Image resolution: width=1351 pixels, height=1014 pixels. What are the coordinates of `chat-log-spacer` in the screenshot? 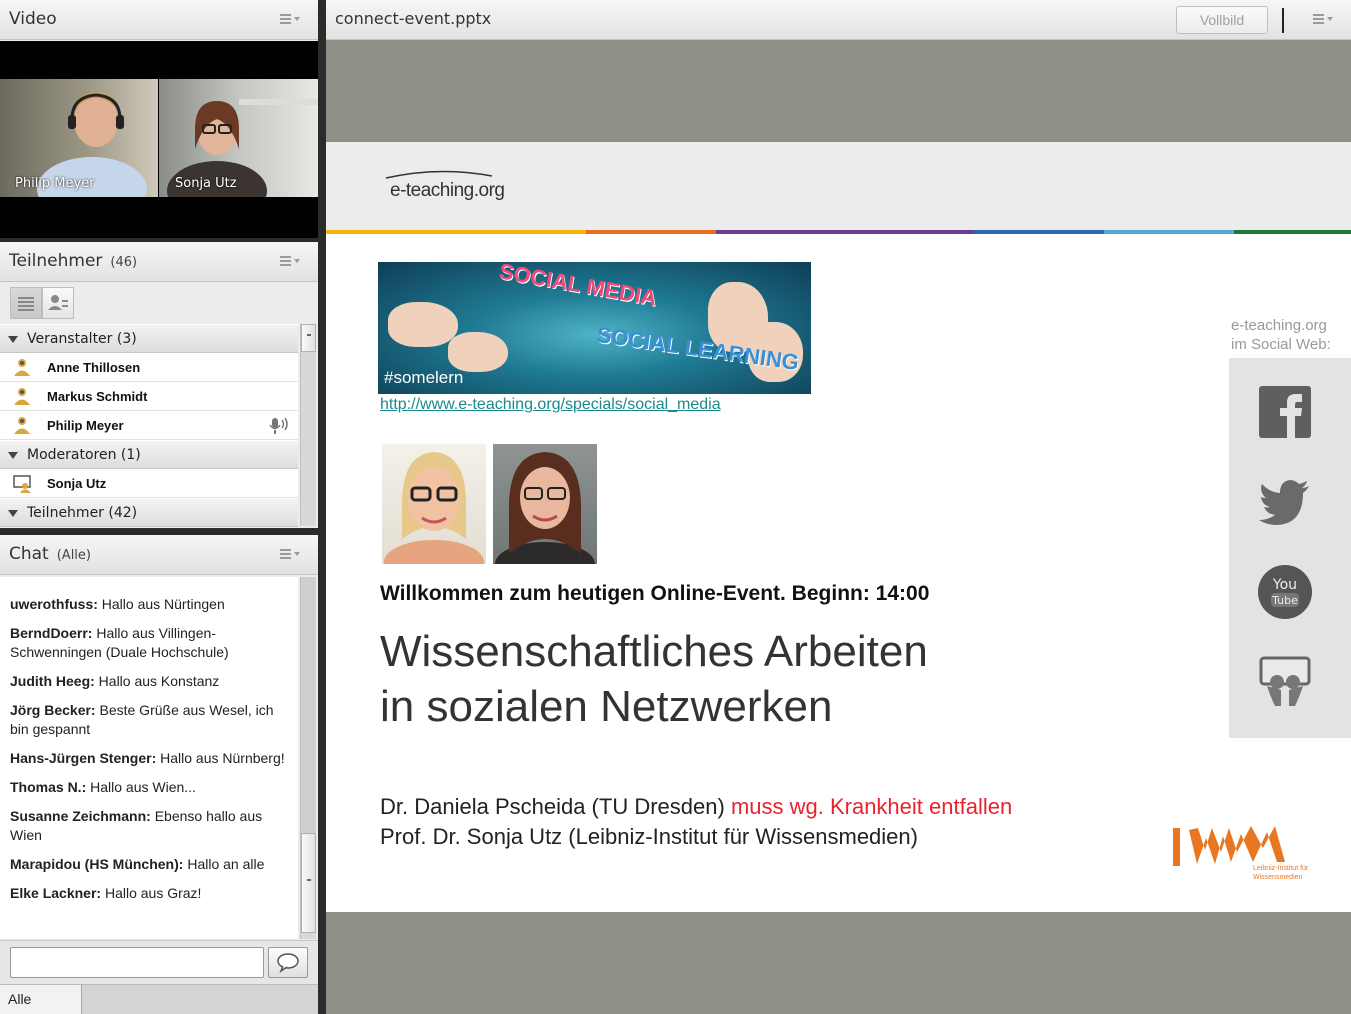 It's located at (149, 583).